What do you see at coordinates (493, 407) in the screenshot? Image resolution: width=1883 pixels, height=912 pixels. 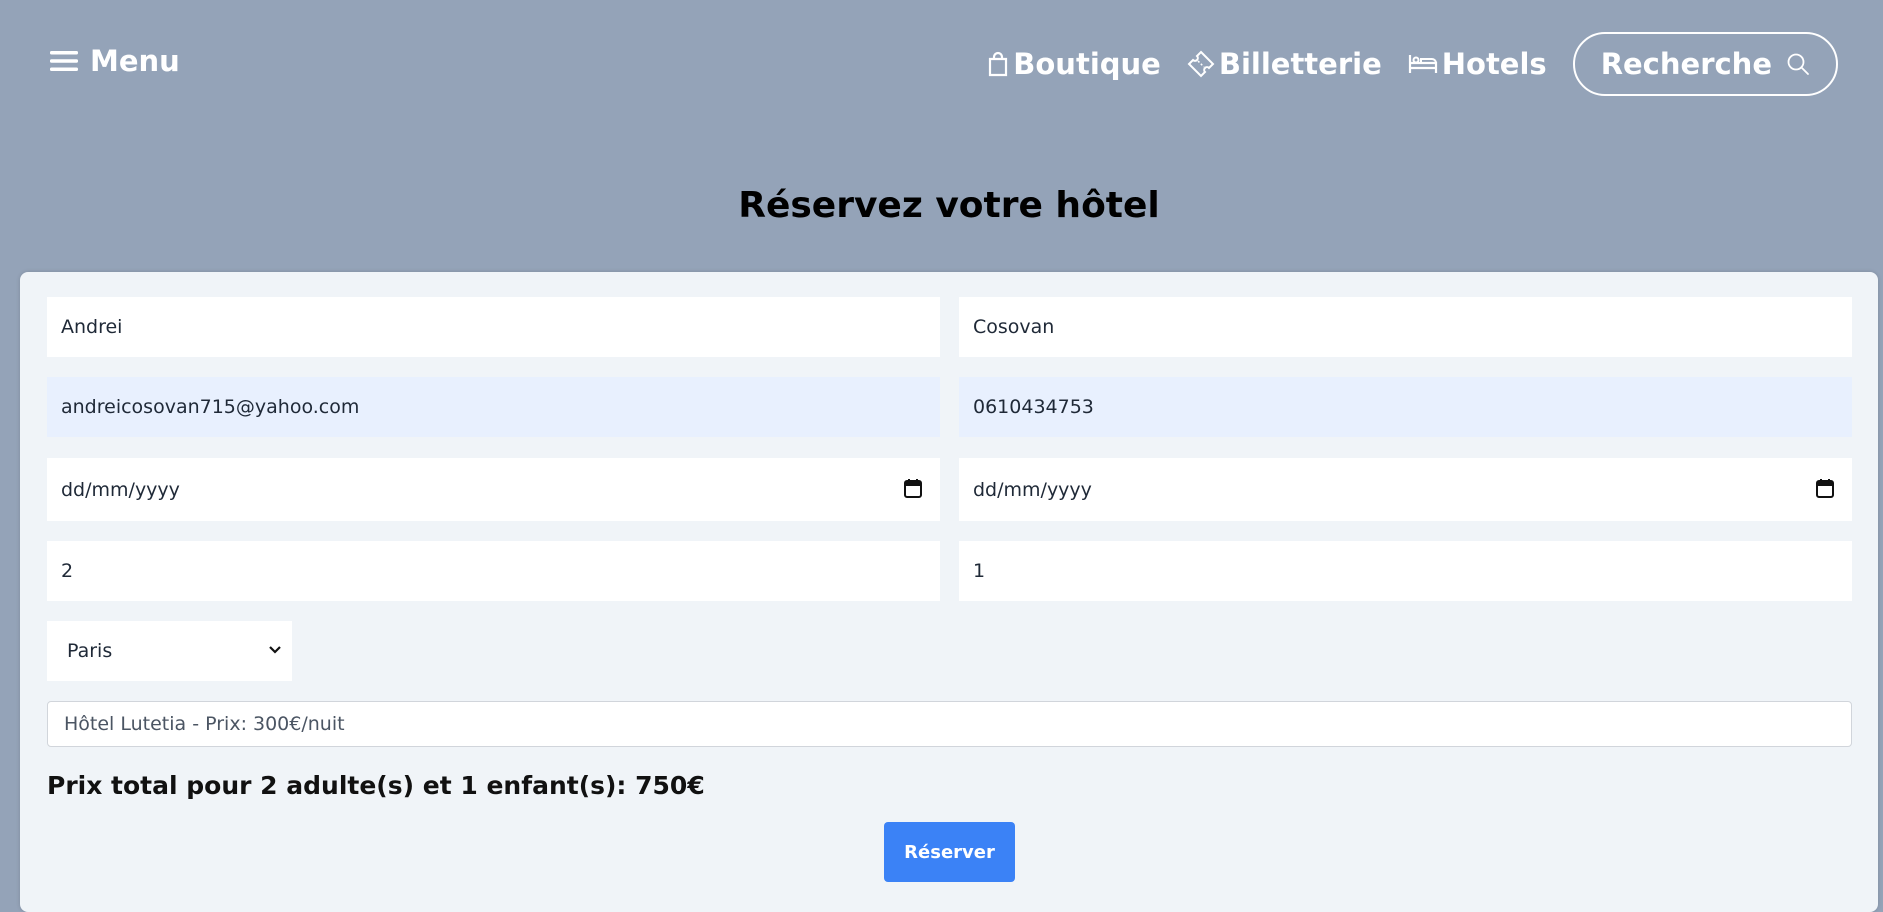 I see `email-input: andreicosovan715@yahoo.com` at bounding box center [493, 407].